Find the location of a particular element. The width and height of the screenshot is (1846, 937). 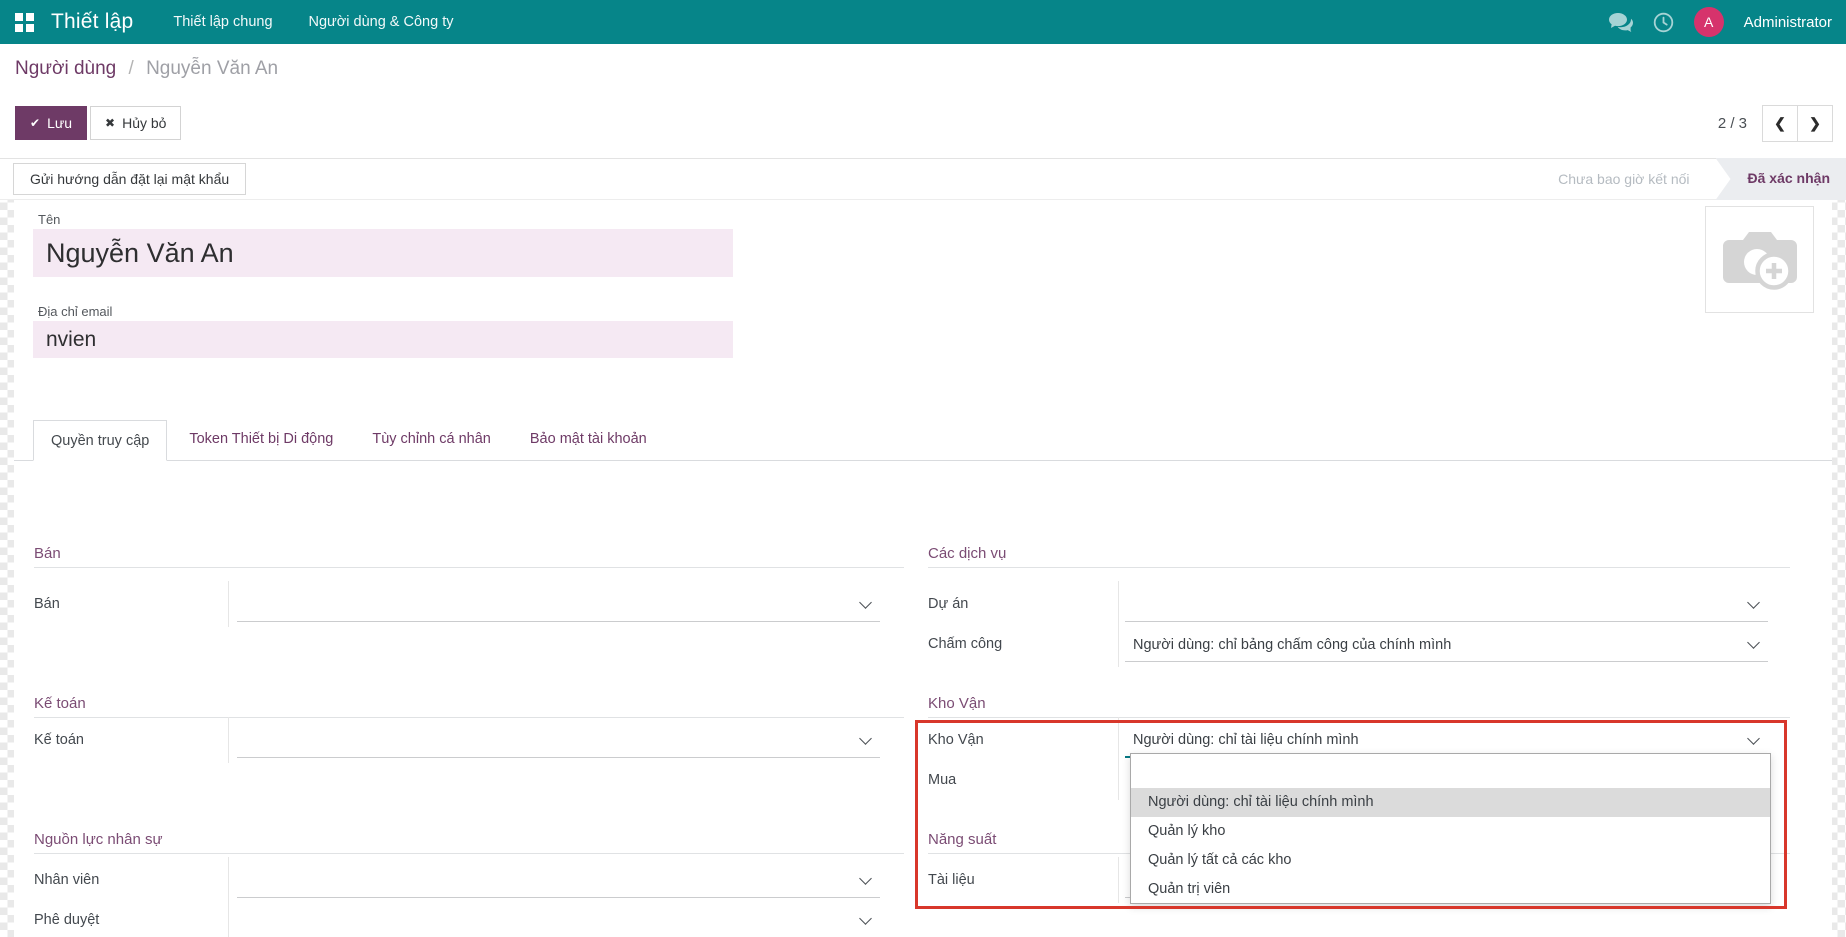

user-name: Administrator is located at coordinates (1788, 22).